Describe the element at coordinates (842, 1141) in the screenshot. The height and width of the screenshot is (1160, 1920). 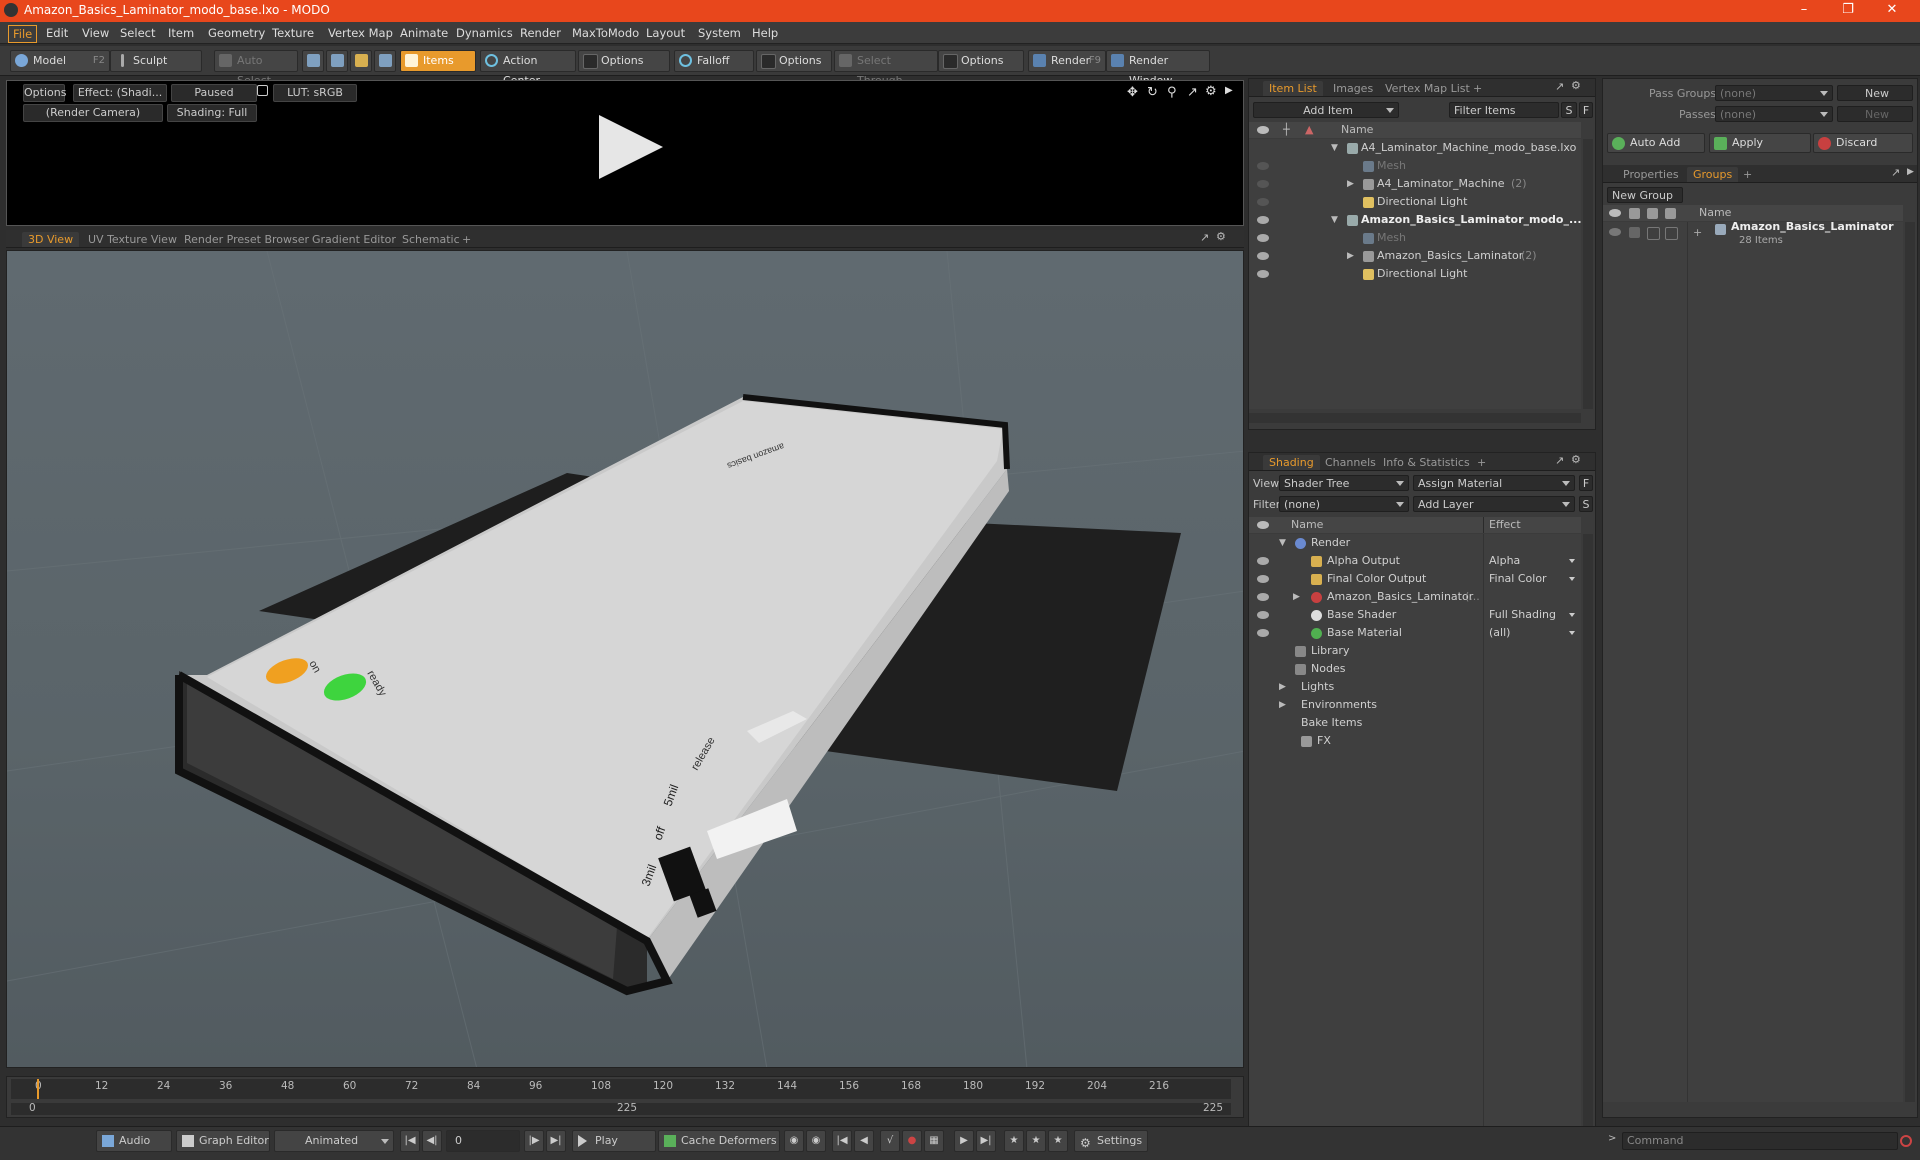
I see `first-key-button: |◀` at that location.